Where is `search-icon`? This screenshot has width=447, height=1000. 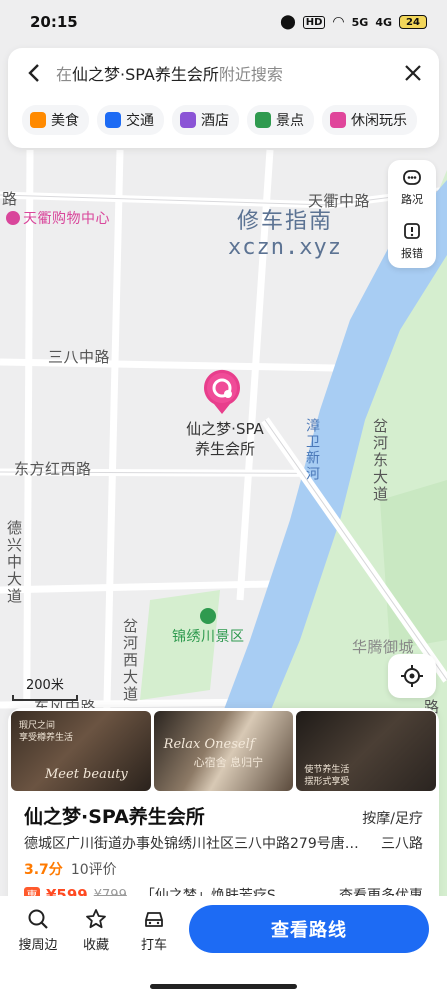 search-icon is located at coordinates (38, 919).